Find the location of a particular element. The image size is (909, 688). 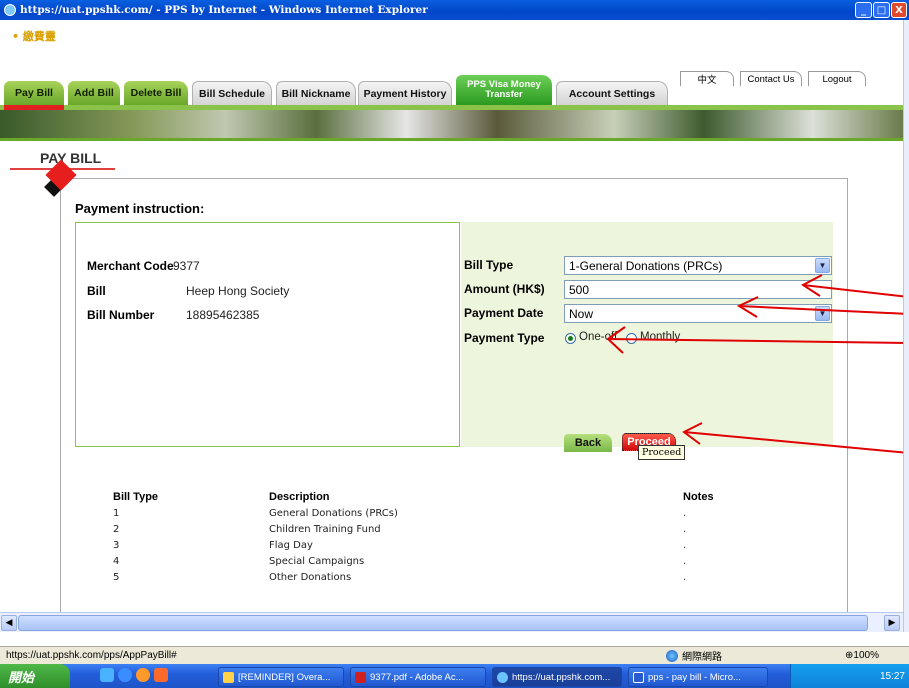

ie-quicklaunch-icon is located at coordinates (125, 675).